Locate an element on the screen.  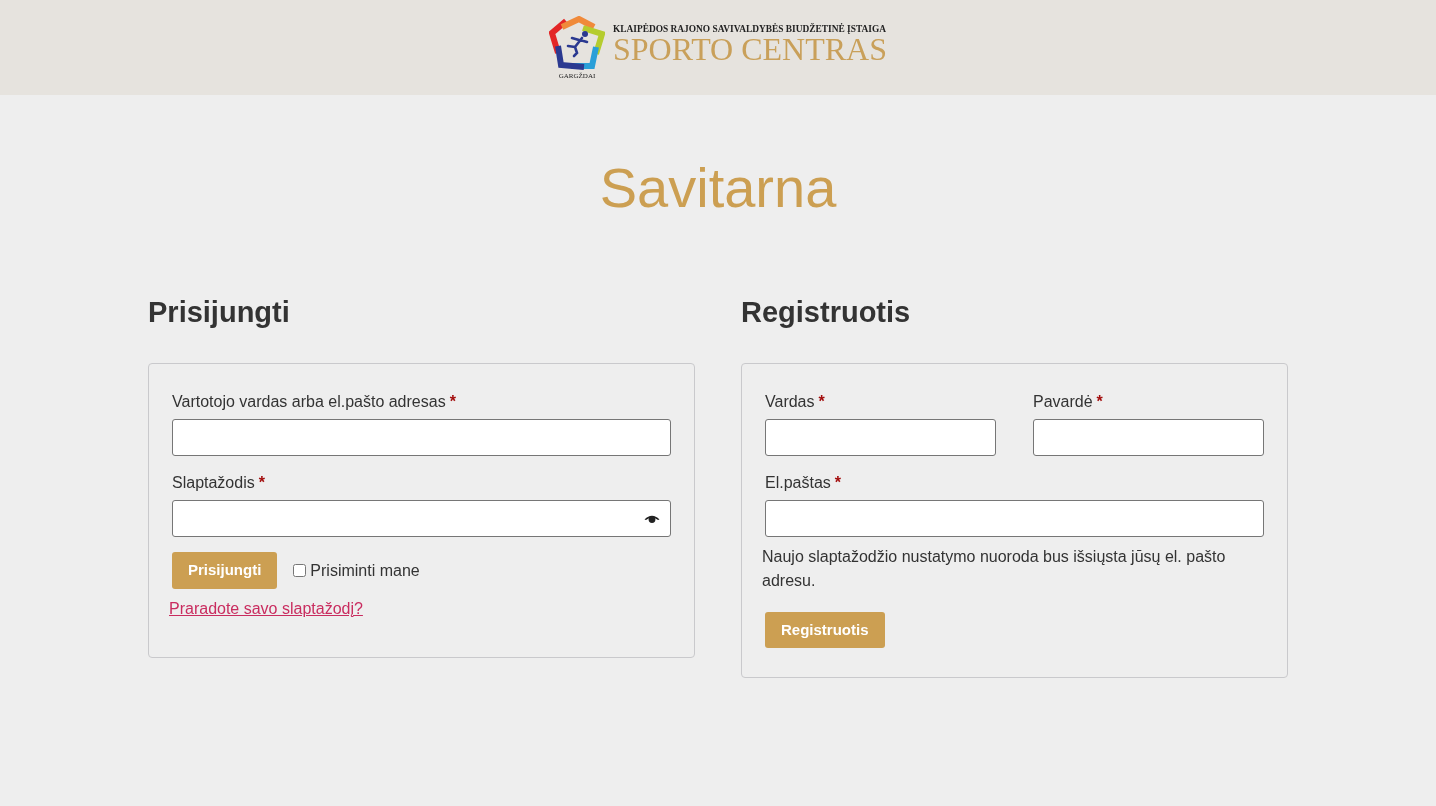
login-button: Prisijungti is located at coordinates (225, 570).